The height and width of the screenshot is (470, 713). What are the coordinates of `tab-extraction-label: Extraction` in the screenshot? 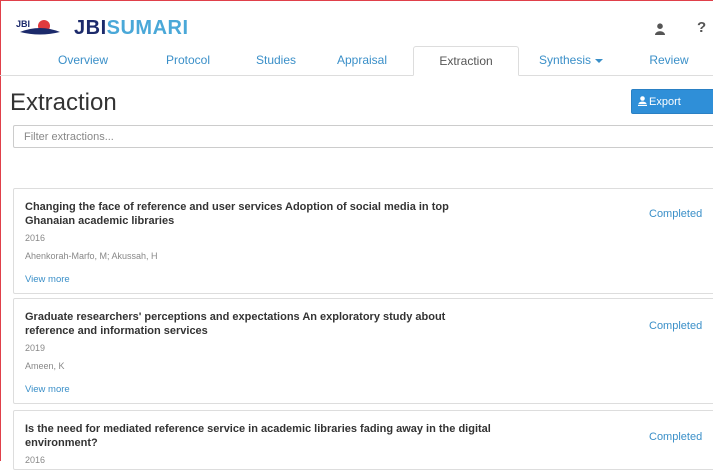 It's located at (466, 61).